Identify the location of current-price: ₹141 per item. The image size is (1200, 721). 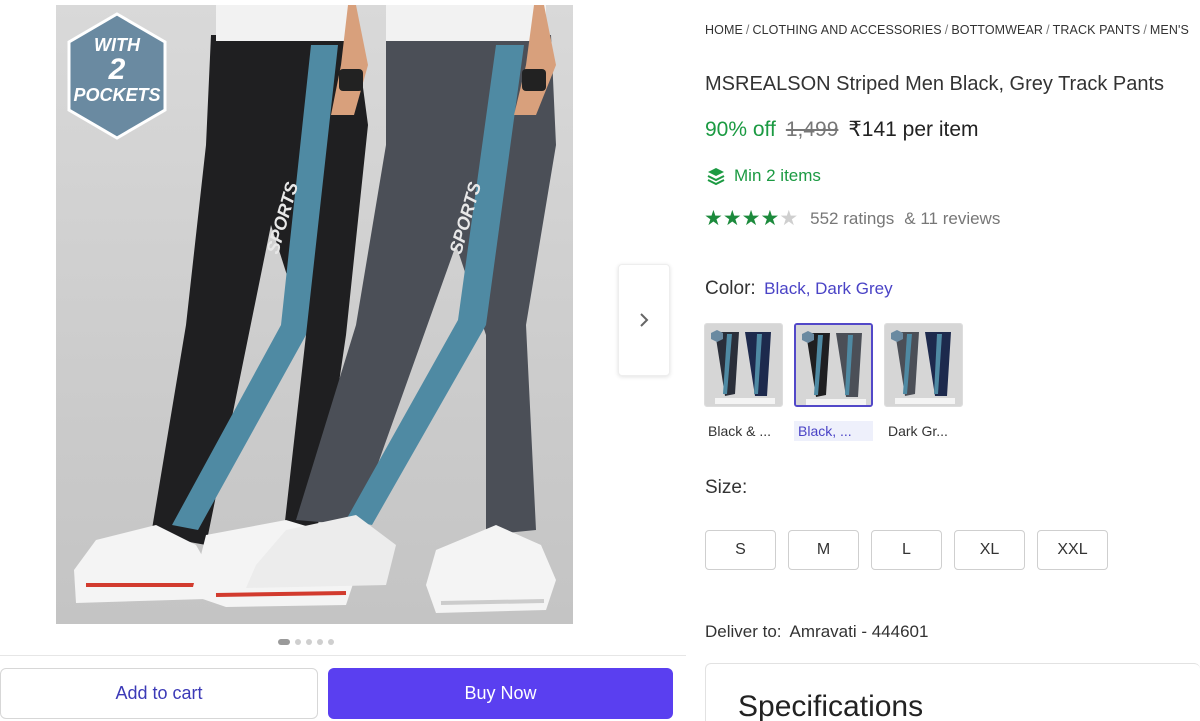
(913, 129).